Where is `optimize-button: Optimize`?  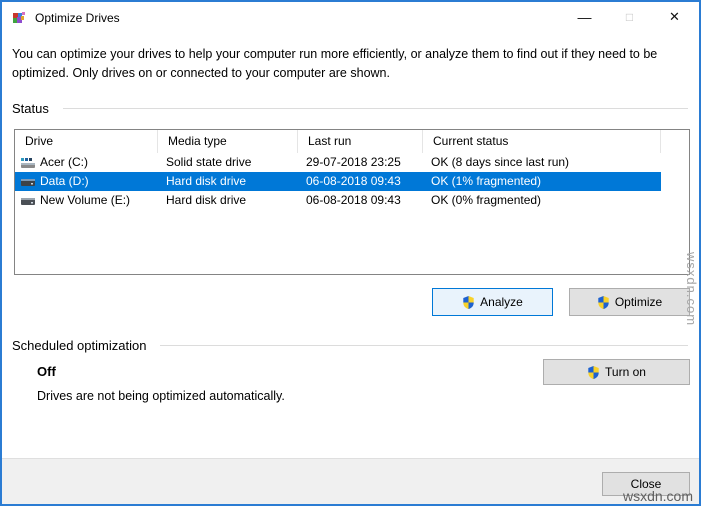
optimize-button: Optimize is located at coordinates (629, 302).